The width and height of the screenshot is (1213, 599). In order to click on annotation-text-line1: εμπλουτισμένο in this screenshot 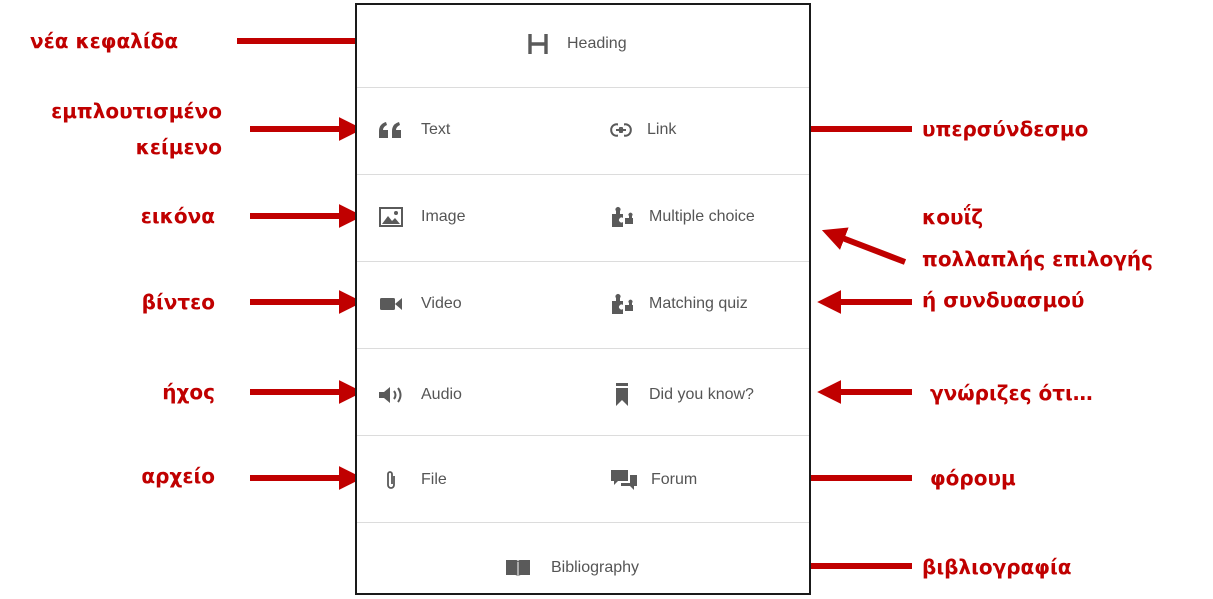, I will do `click(136, 111)`.